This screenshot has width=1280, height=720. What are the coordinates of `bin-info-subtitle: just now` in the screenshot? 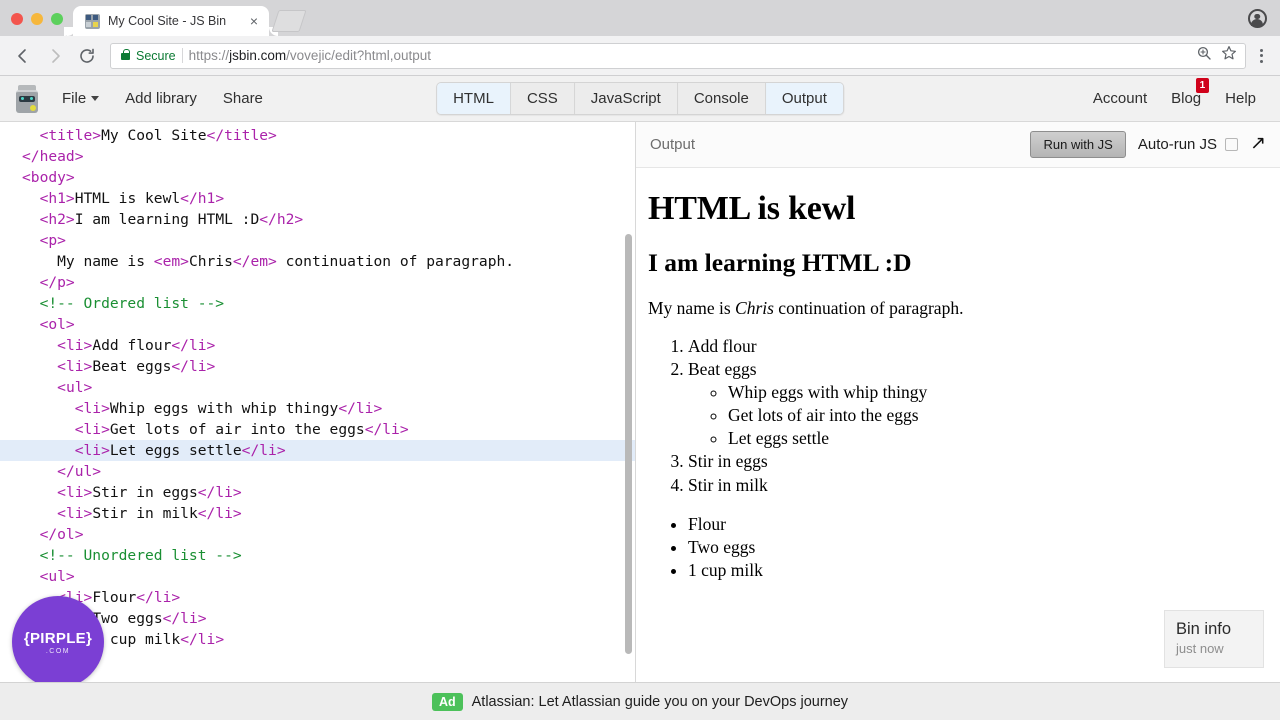 It's located at (1200, 648).